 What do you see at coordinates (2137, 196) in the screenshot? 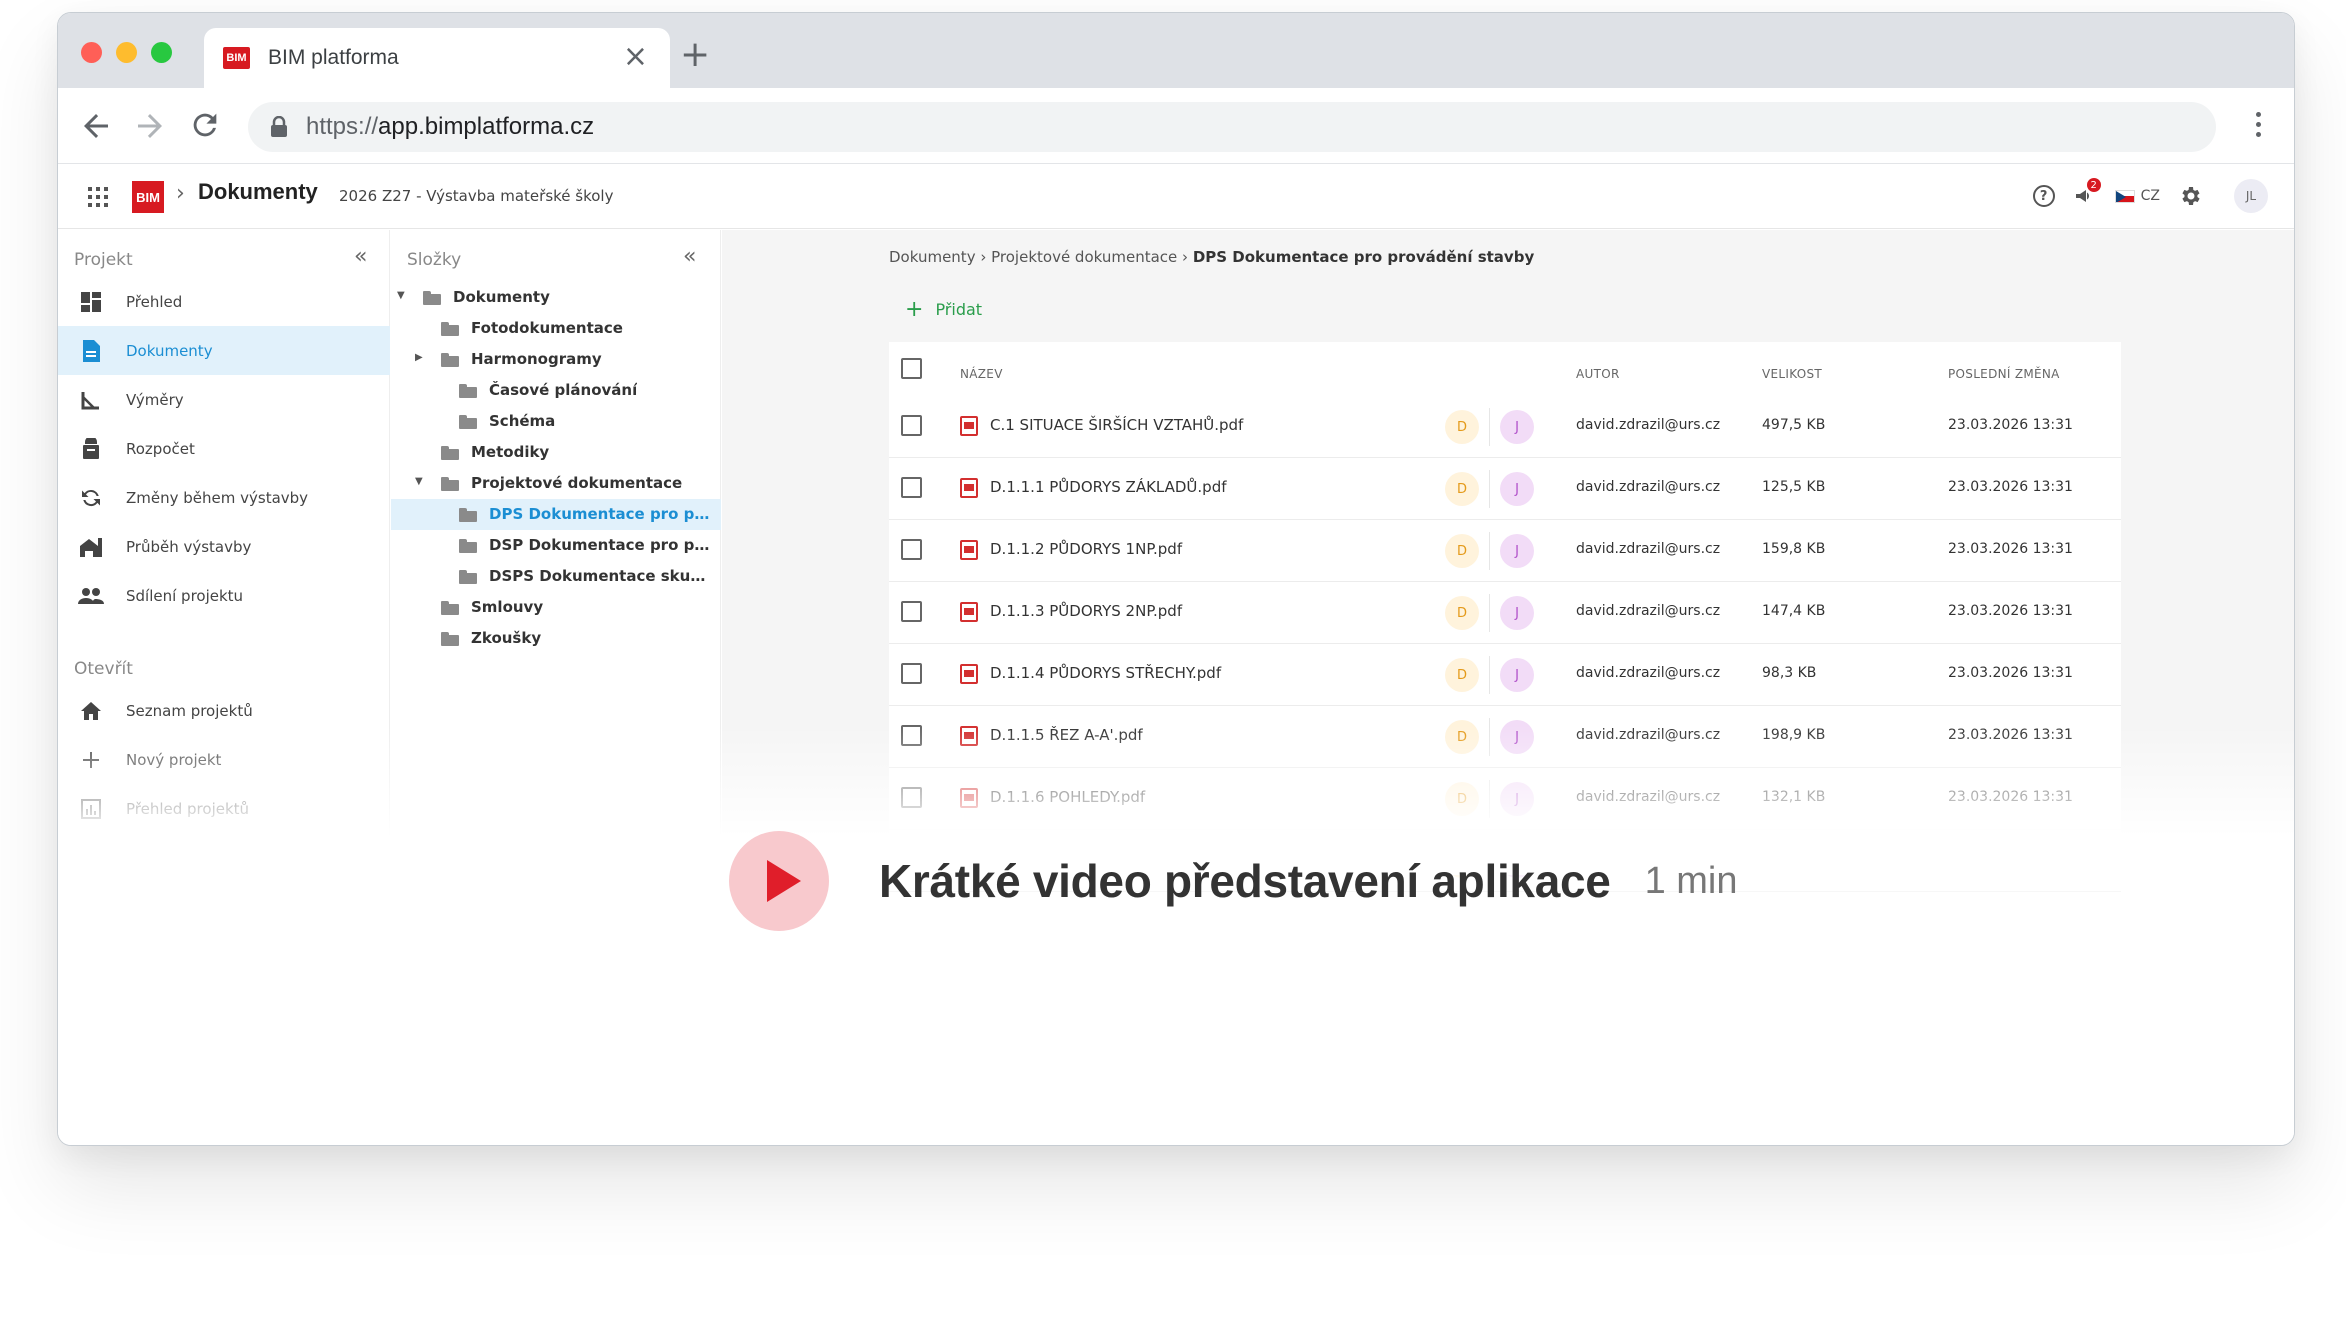
I see `language-switch: CZ` at bounding box center [2137, 196].